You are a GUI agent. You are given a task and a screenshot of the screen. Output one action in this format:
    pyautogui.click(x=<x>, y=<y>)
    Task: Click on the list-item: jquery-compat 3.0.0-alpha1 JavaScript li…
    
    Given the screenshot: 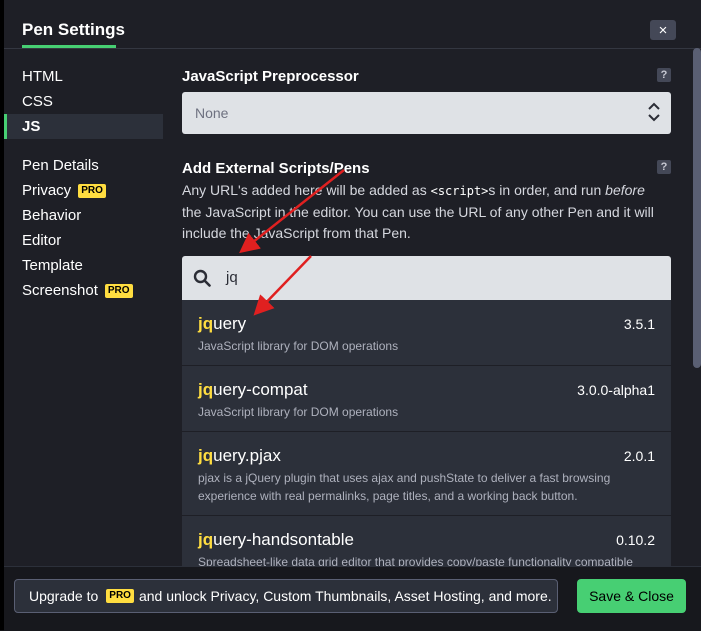 What is the action you would take?
    pyautogui.click(x=426, y=399)
    